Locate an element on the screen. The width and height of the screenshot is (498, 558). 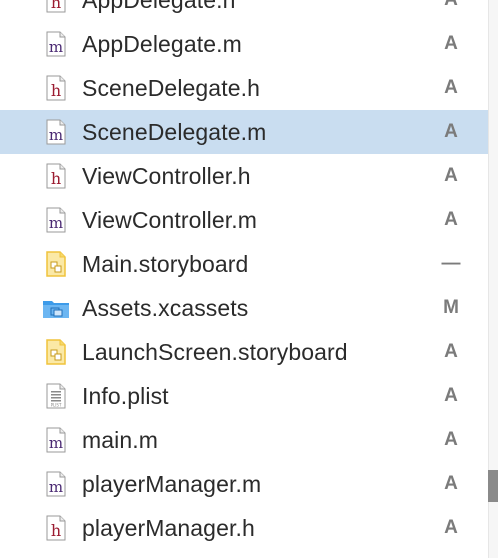
scrollbar-track is located at coordinates (493, 279).